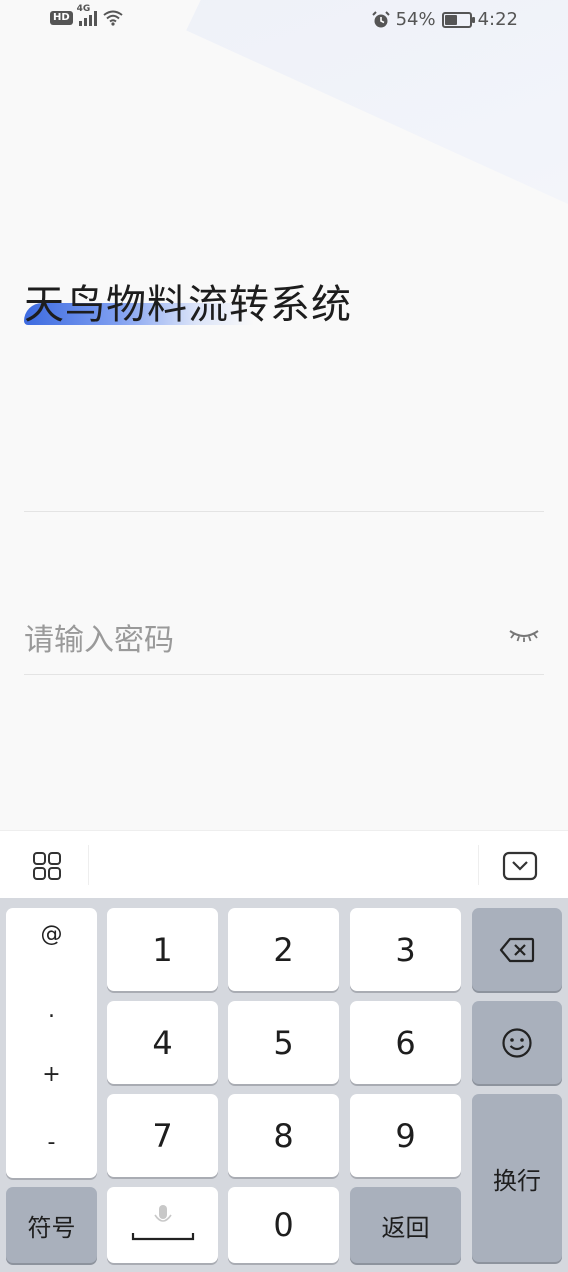  What do you see at coordinates (51, 1225) in the screenshot?
I see `symbols-key: 符号` at bounding box center [51, 1225].